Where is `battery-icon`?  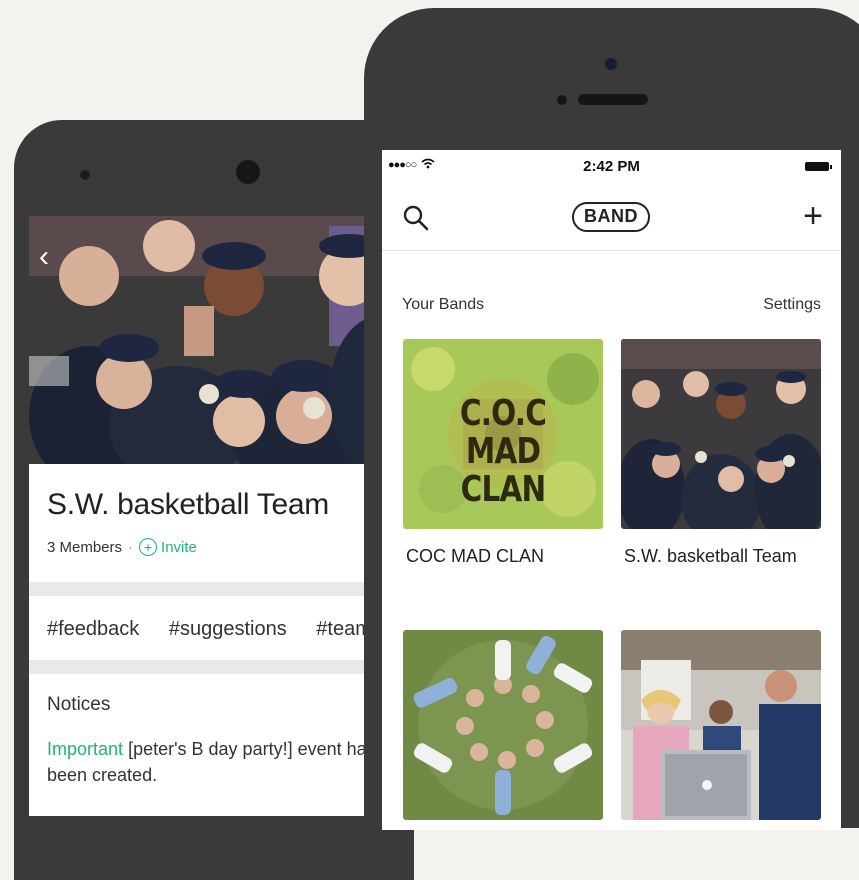 battery-icon is located at coordinates (818, 166).